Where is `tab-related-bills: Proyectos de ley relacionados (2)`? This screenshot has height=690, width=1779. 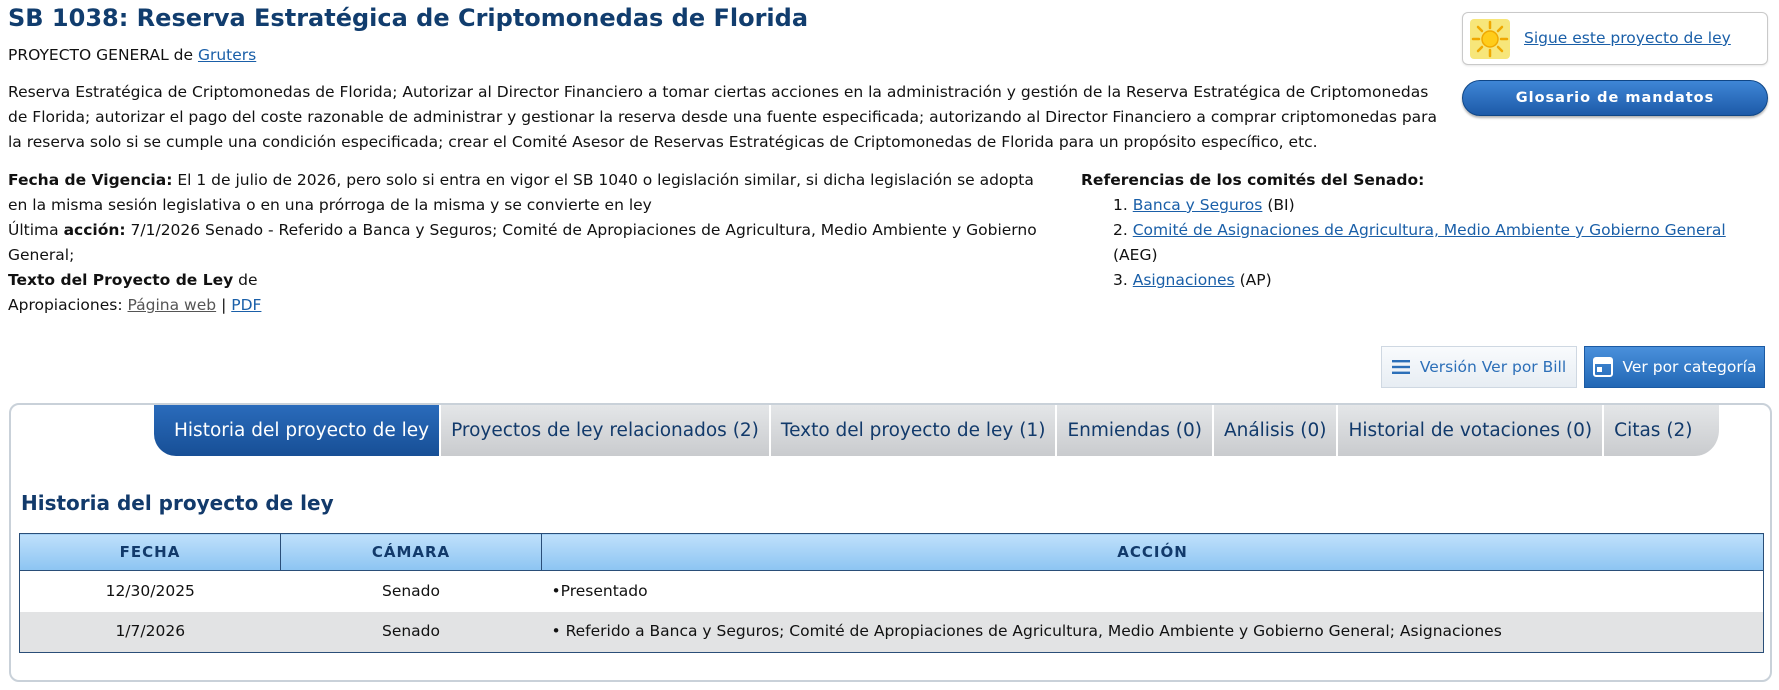 tab-related-bills: Proyectos de ley relacionados (2) is located at coordinates (606, 430).